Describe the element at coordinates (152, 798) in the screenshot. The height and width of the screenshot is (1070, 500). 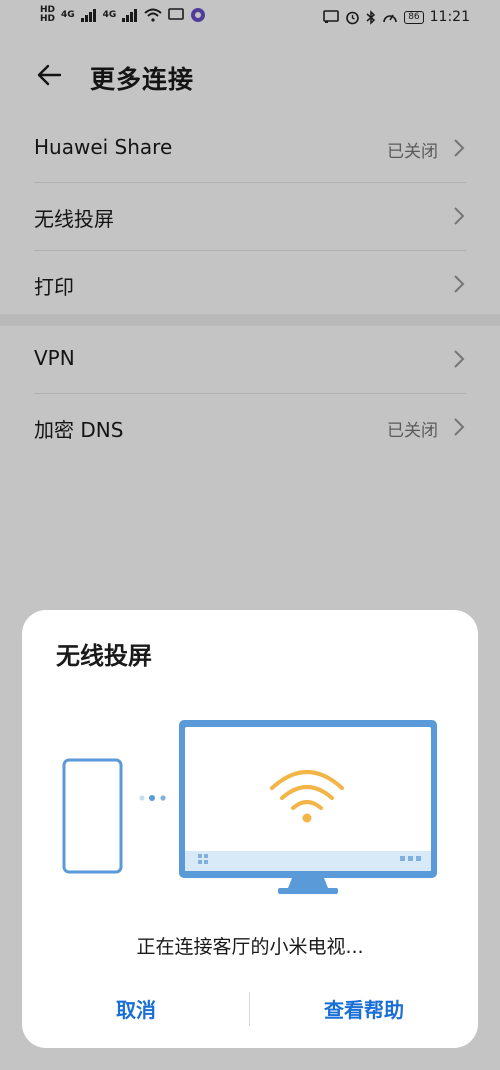
I see `connecting-dots` at that location.